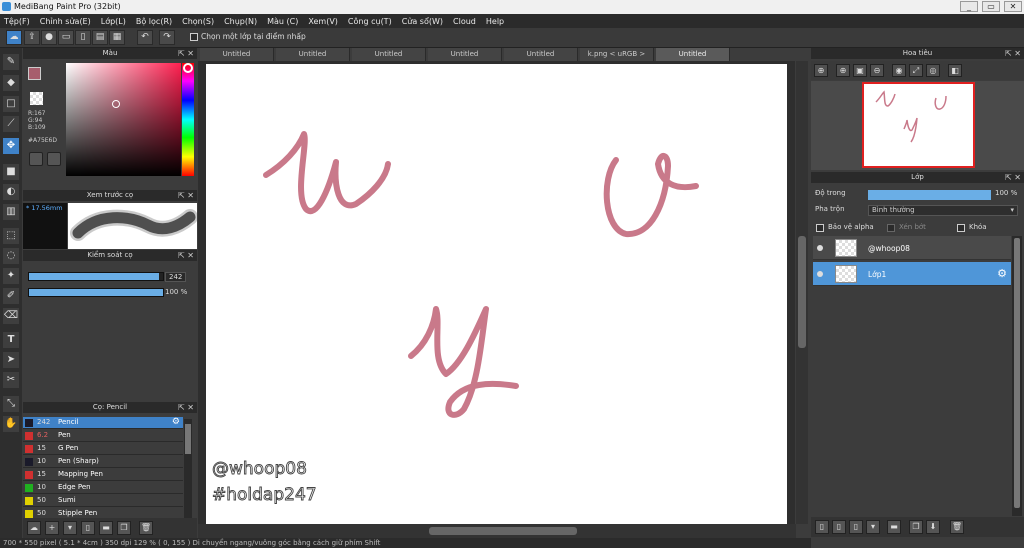 This screenshot has width=1024, height=548. I want to click on saturation-value-picker, so click(123, 119).